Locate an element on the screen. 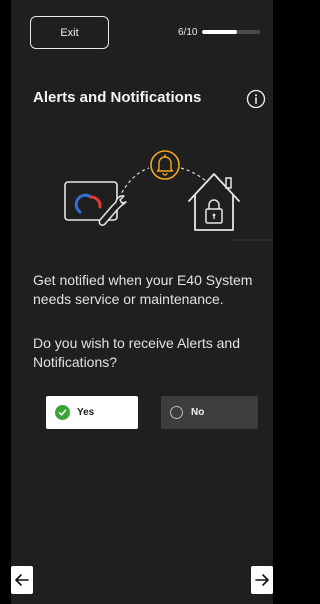  progress-bar is located at coordinates (231, 32).